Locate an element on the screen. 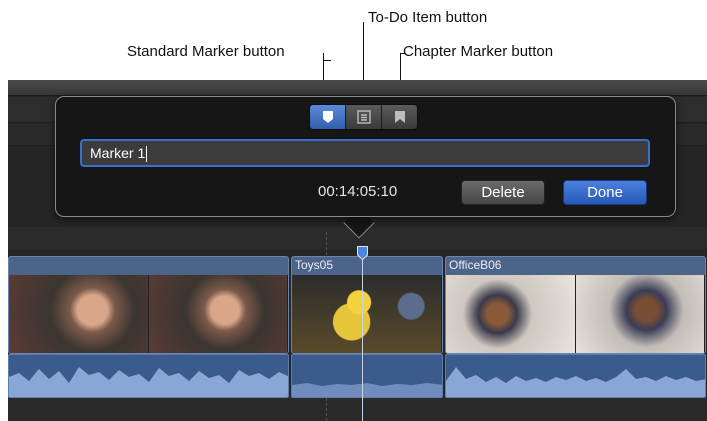  standard-marker-icon is located at coordinates (327, 117).